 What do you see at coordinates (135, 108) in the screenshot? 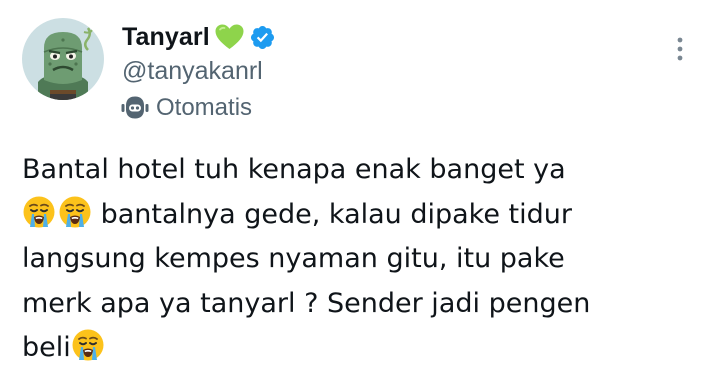
I see `bot-icon` at bounding box center [135, 108].